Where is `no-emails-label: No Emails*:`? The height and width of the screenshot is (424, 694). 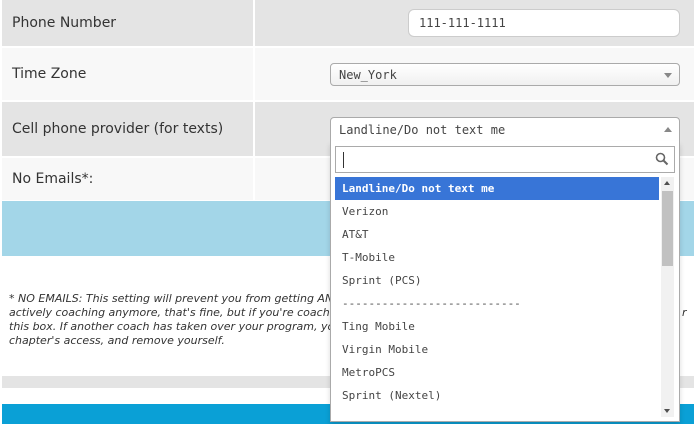 no-emails-label: No Emails*: is located at coordinates (53, 179).